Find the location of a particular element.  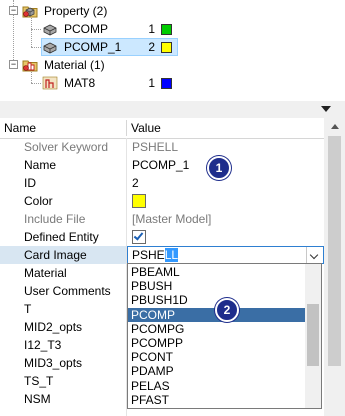

tree-node-material-group: Material (1) is located at coordinates (74, 65).